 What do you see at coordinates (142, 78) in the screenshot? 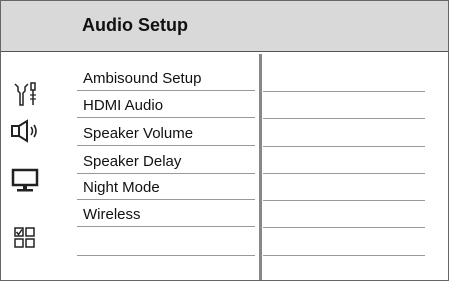
I see `menu-item-label: Ambisound Setup` at bounding box center [142, 78].